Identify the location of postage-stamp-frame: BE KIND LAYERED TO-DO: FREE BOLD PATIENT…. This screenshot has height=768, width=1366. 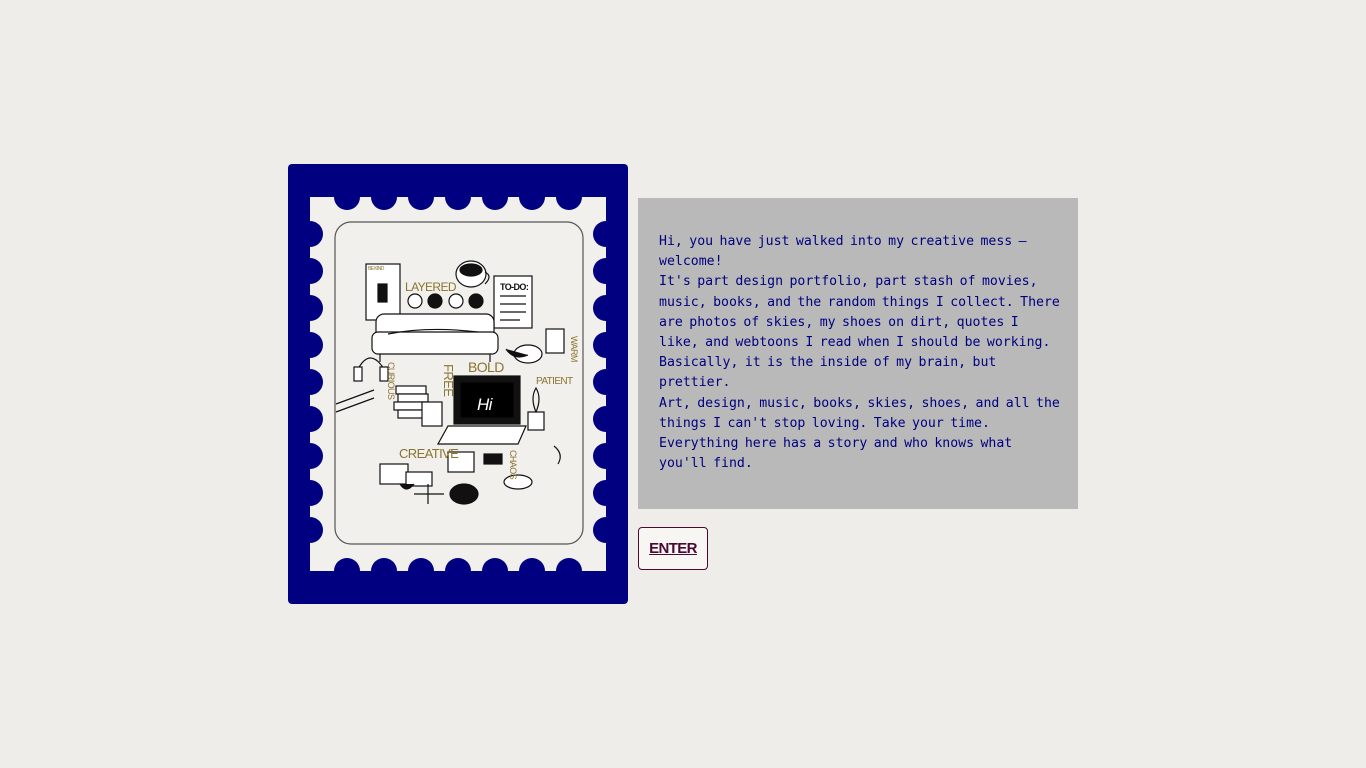
(458, 384).